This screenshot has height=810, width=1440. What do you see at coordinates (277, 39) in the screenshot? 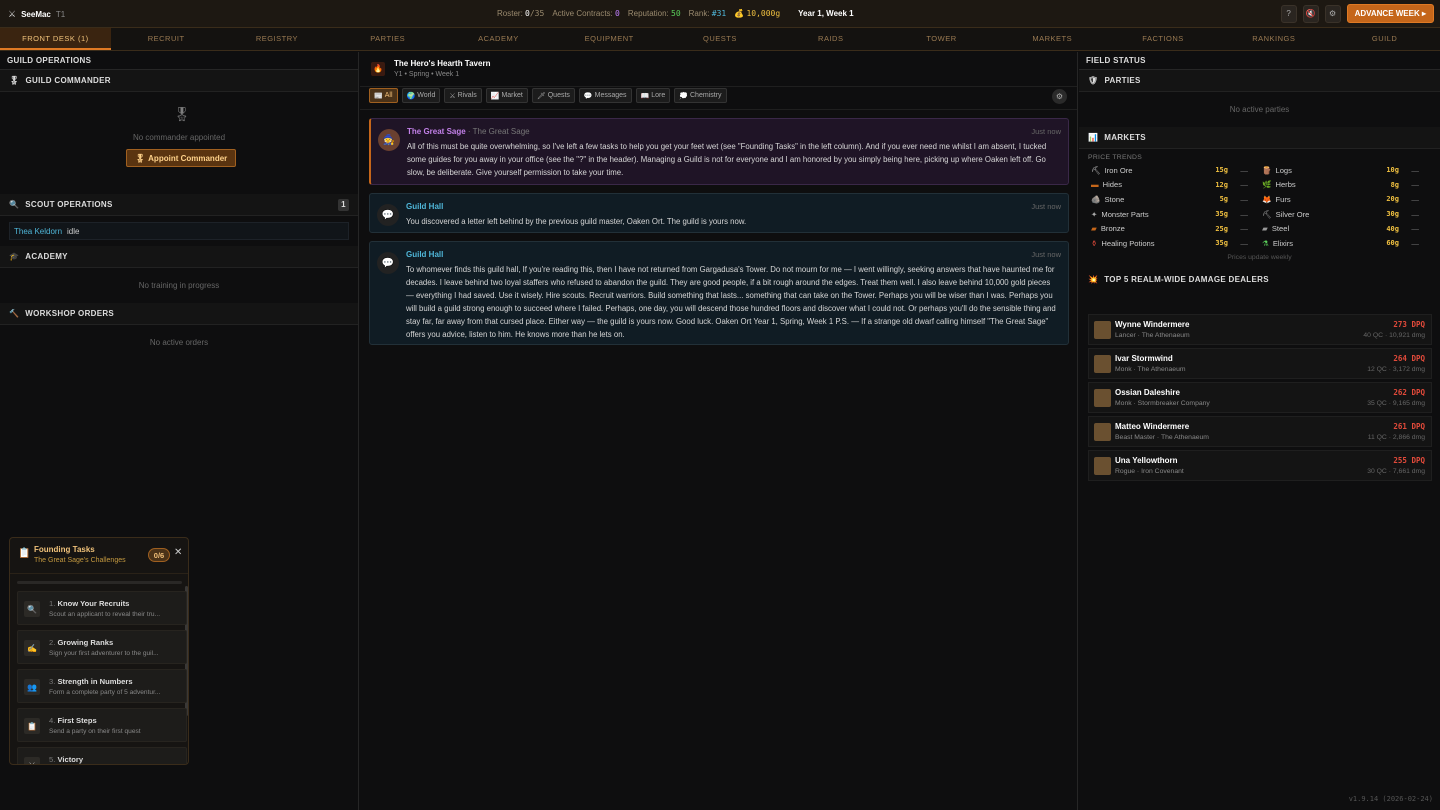
I see `tab-registry: REGISTRY` at bounding box center [277, 39].